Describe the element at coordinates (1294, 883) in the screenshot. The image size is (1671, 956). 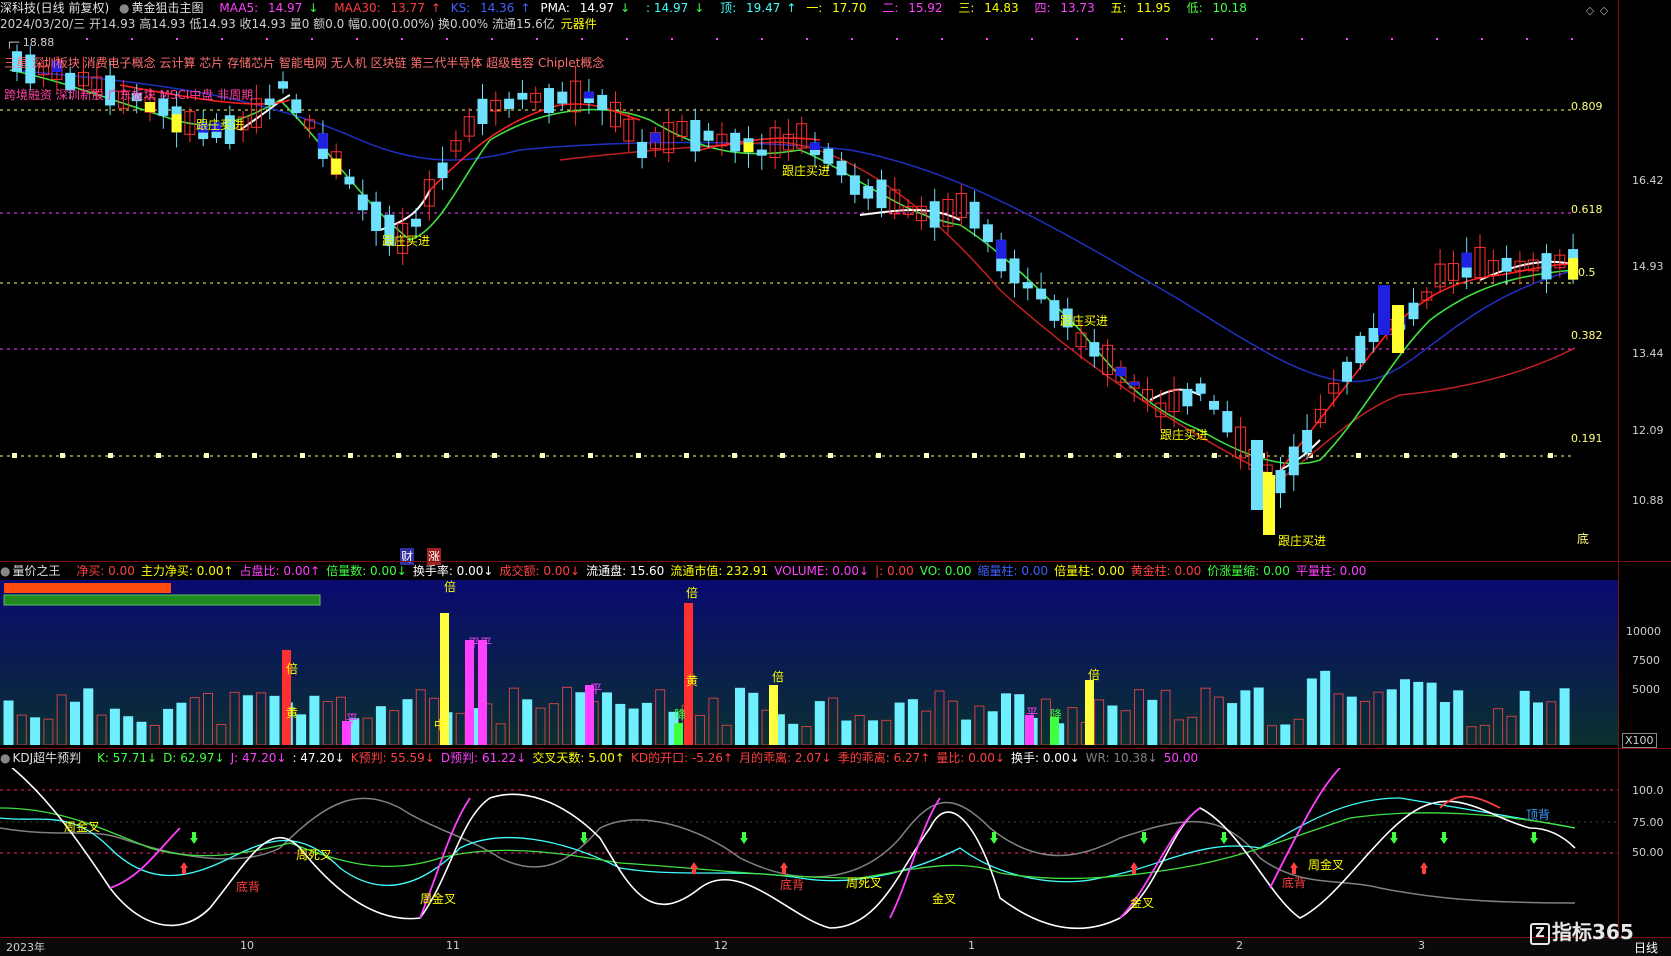
I see `kdj-botdiv-3: 底背` at that location.